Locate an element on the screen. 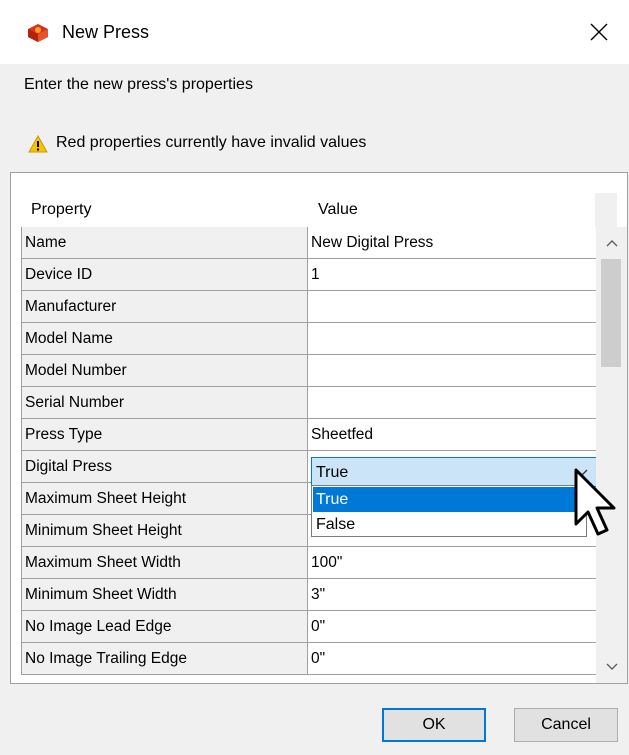 This screenshot has width=629, height=755. property-name-cell: No Image Trailing Edge is located at coordinates (164, 659).